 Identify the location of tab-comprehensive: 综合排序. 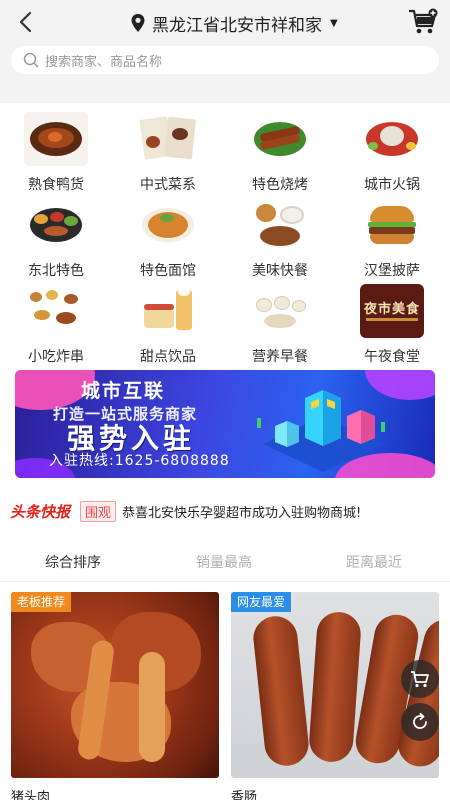
(73, 562).